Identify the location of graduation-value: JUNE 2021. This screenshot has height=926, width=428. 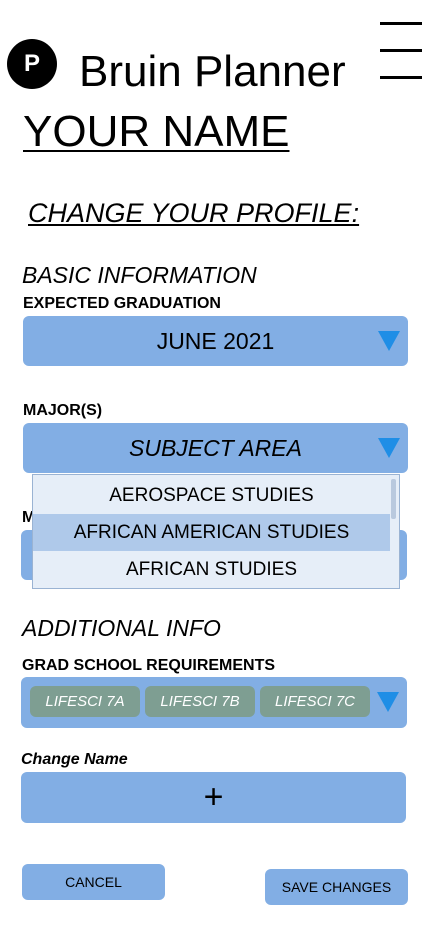
(215, 340).